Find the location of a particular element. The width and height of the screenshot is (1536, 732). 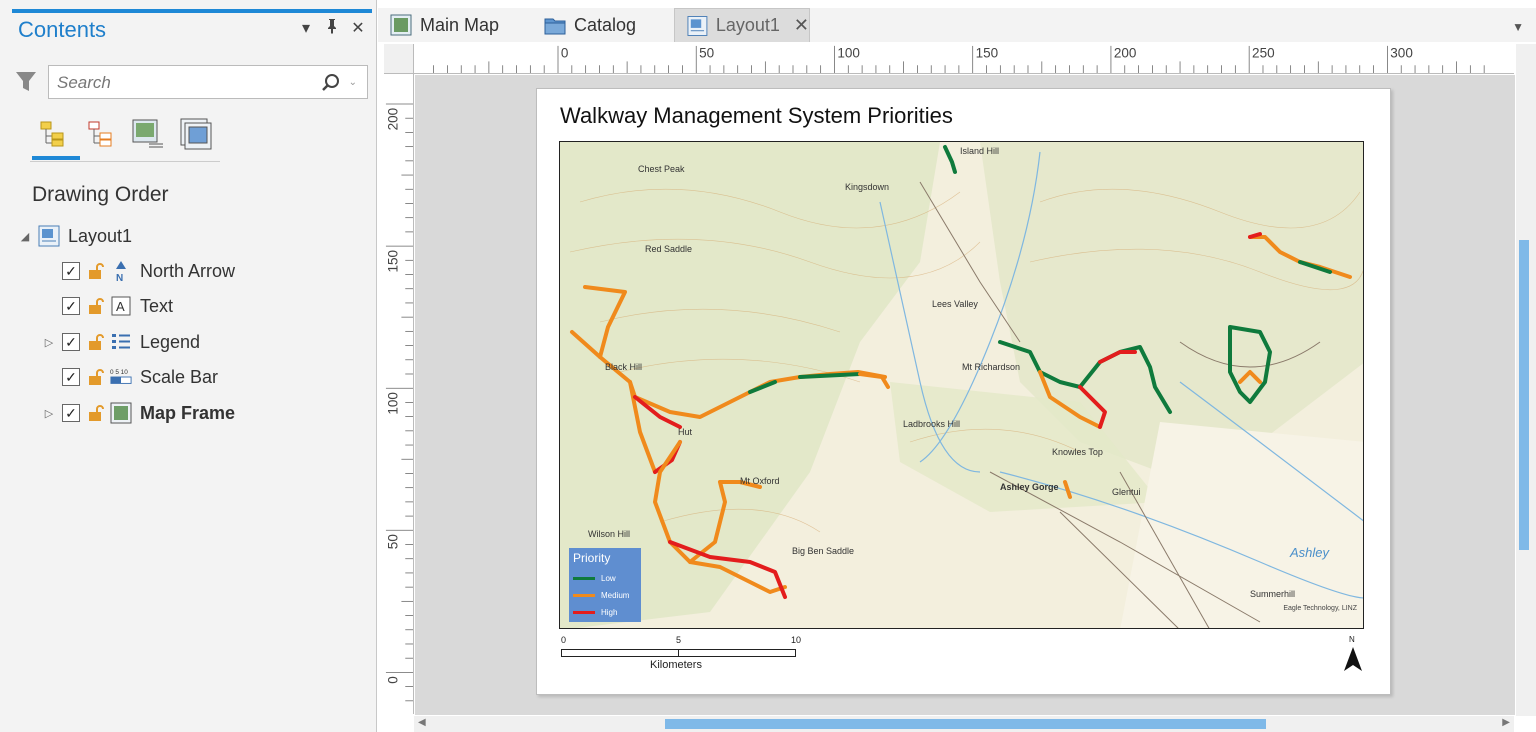

tab-label: Main Map is located at coordinates (460, 24).